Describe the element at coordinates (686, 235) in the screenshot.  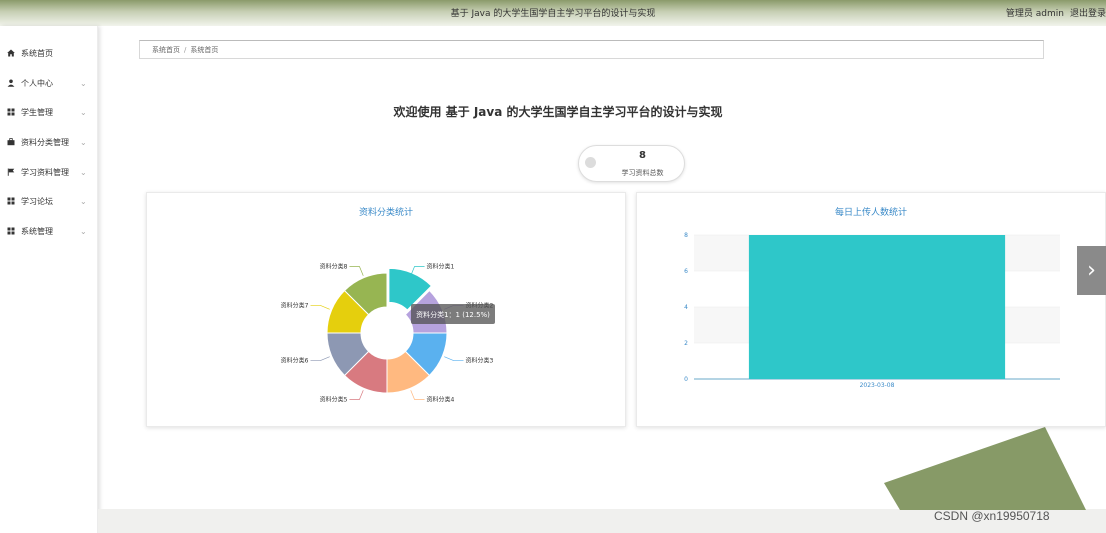
I see `y-tick-label: 8` at that location.